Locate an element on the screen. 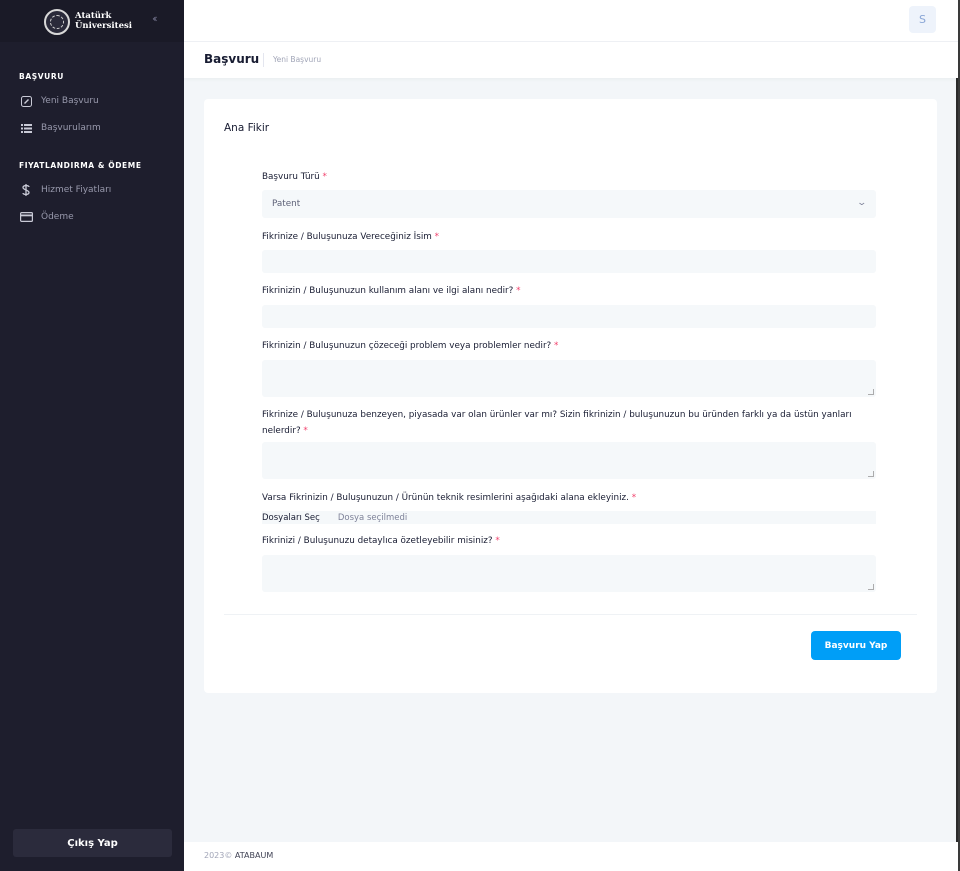  file-upload-input: Dosyaları Seç Dosya seçilmedi is located at coordinates (569, 517).